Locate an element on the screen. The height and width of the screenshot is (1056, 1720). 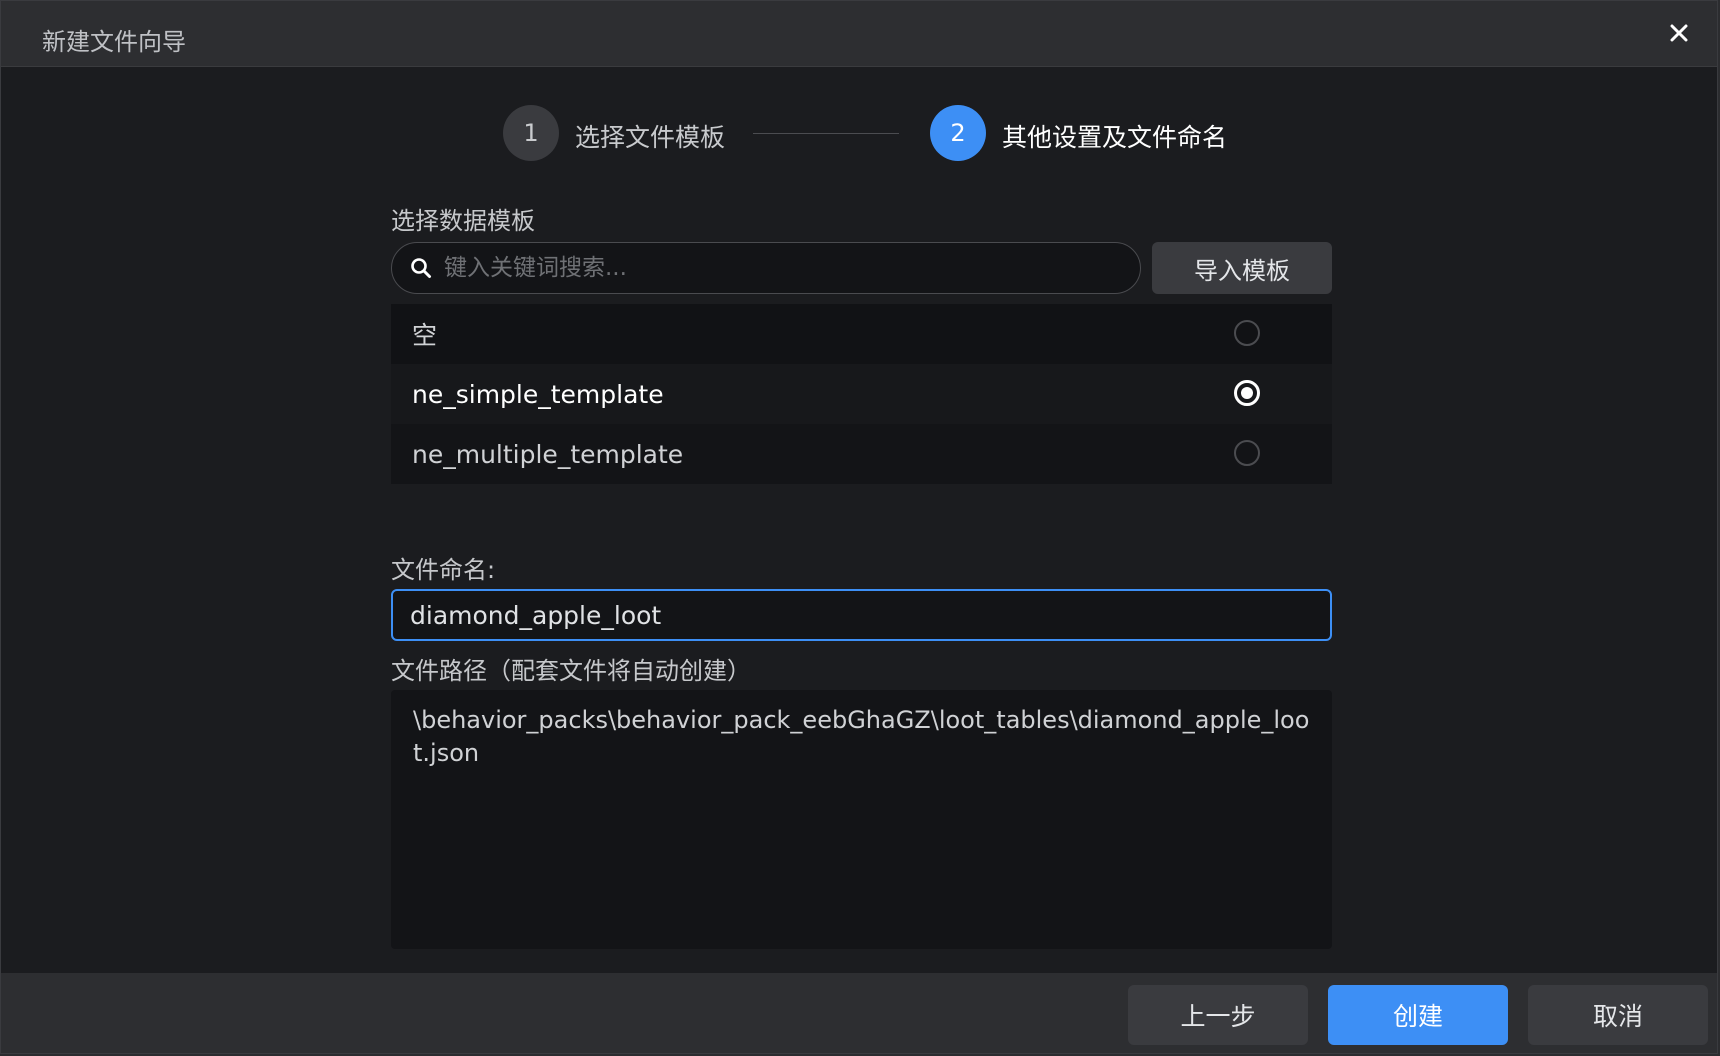
template-section-label: 选择数据模板 is located at coordinates (463, 221).